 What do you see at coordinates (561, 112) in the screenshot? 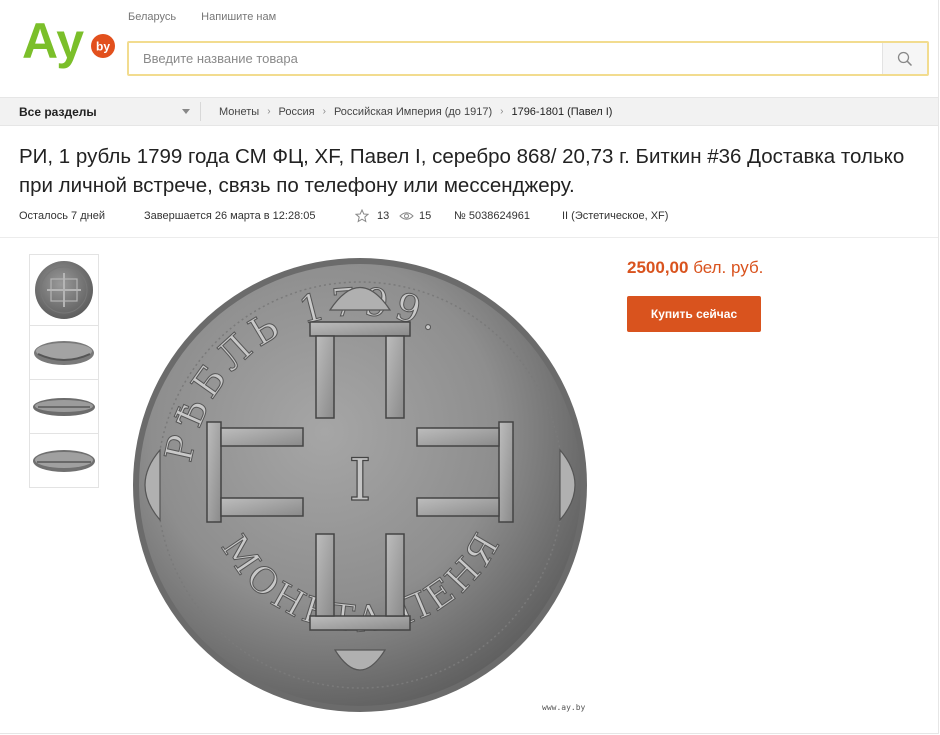
I see `breadcrumb-paul-i: 1796-1801 (Павел I)` at bounding box center [561, 112].